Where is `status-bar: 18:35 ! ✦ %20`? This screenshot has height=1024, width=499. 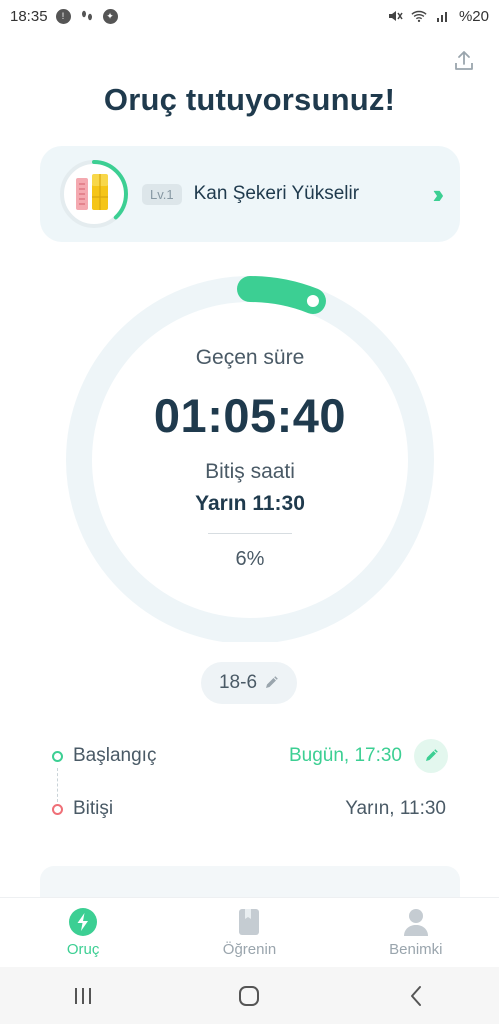 status-bar: 18:35 ! ✦ %20 is located at coordinates (249, 16).